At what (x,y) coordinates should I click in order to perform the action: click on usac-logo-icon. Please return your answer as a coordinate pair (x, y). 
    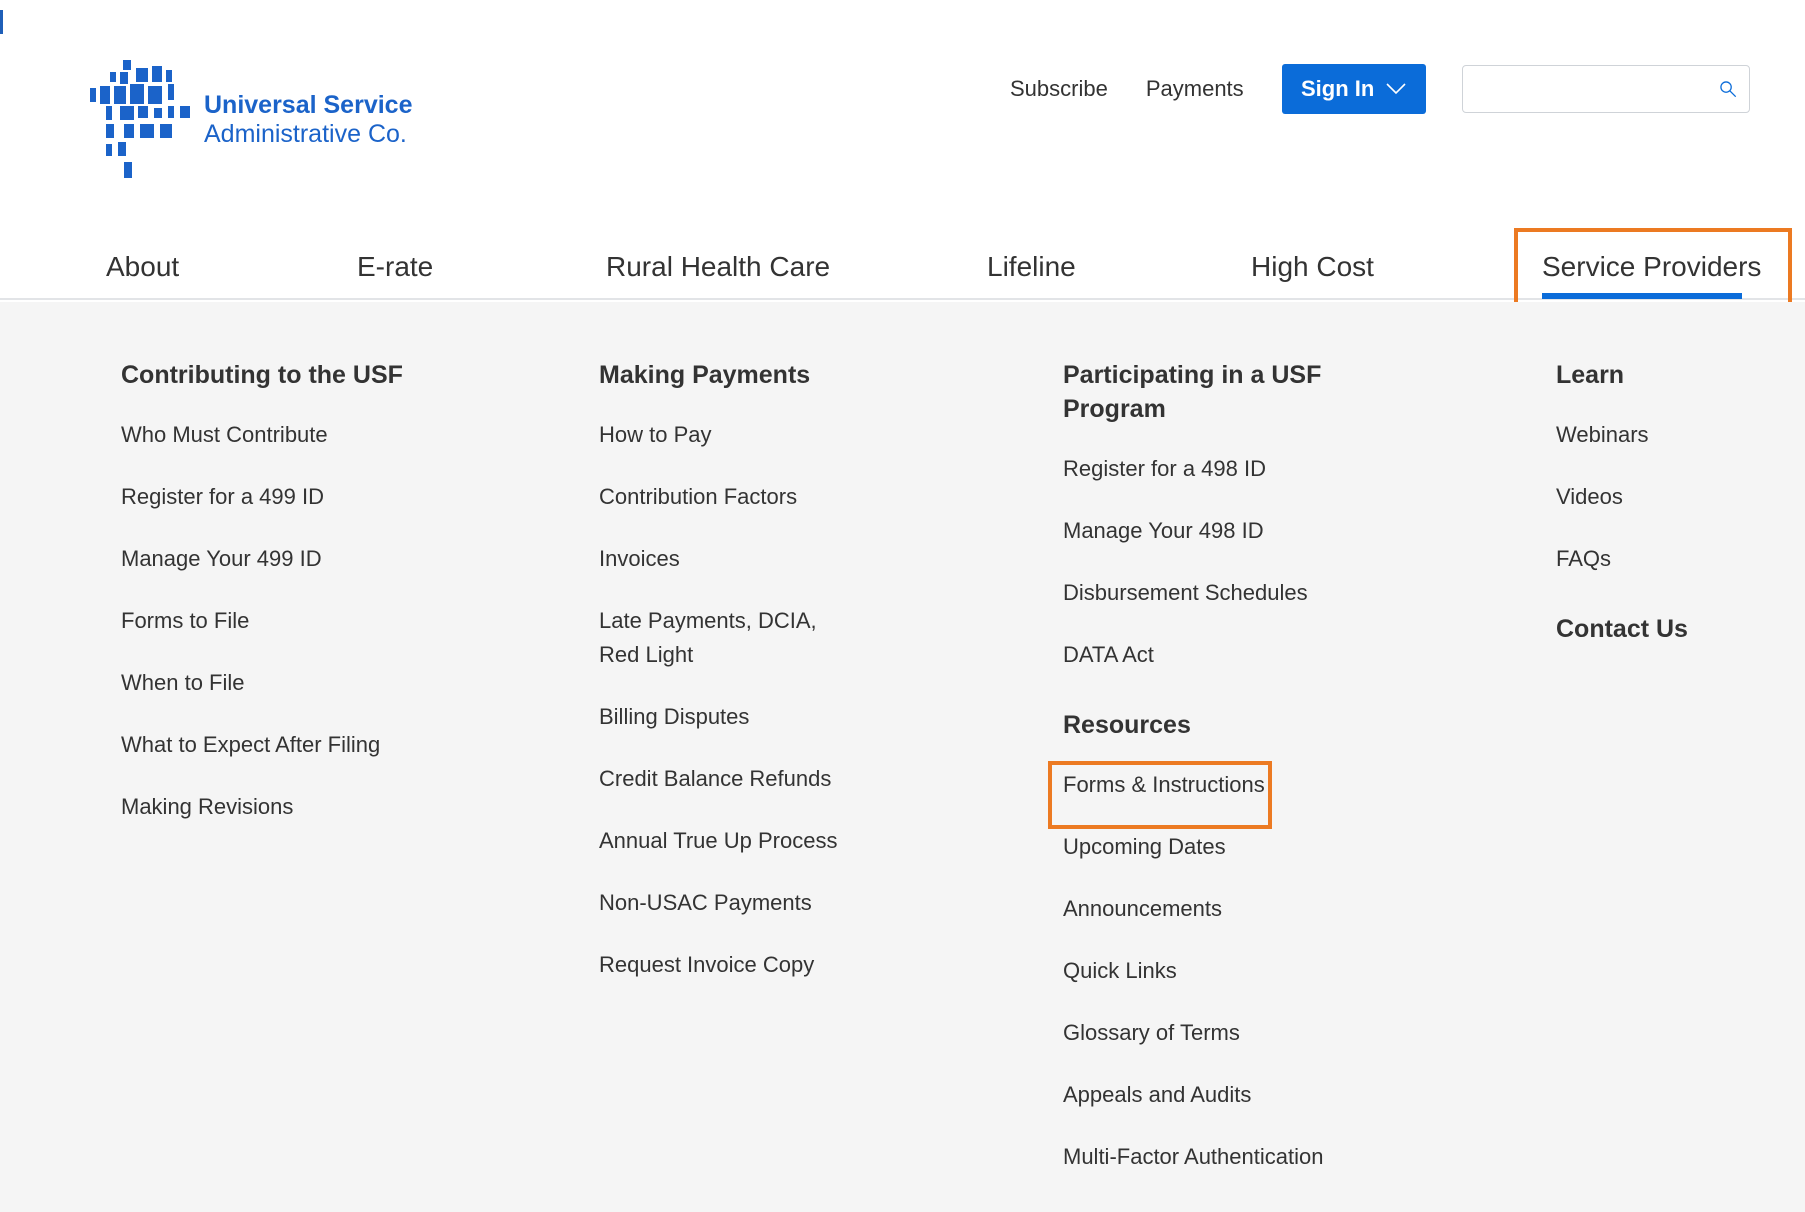
    Looking at the image, I should click on (140, 119).